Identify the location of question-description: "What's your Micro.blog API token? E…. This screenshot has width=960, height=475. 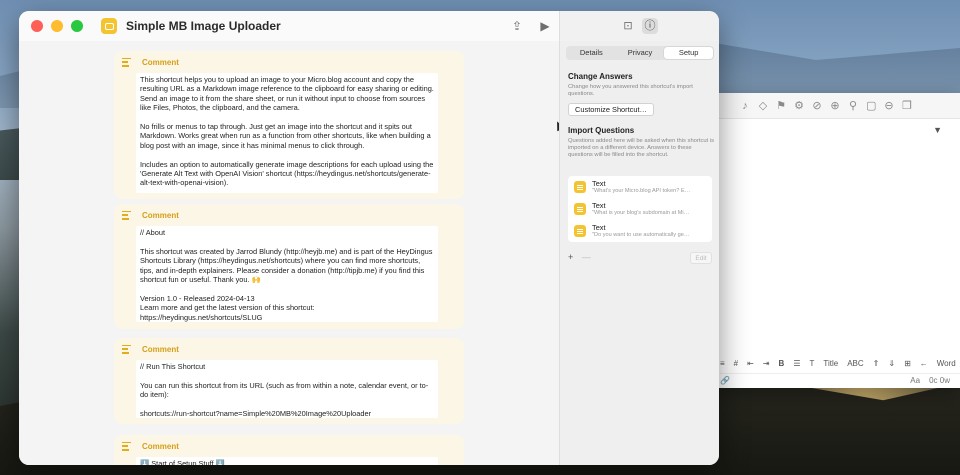
(641, 191).